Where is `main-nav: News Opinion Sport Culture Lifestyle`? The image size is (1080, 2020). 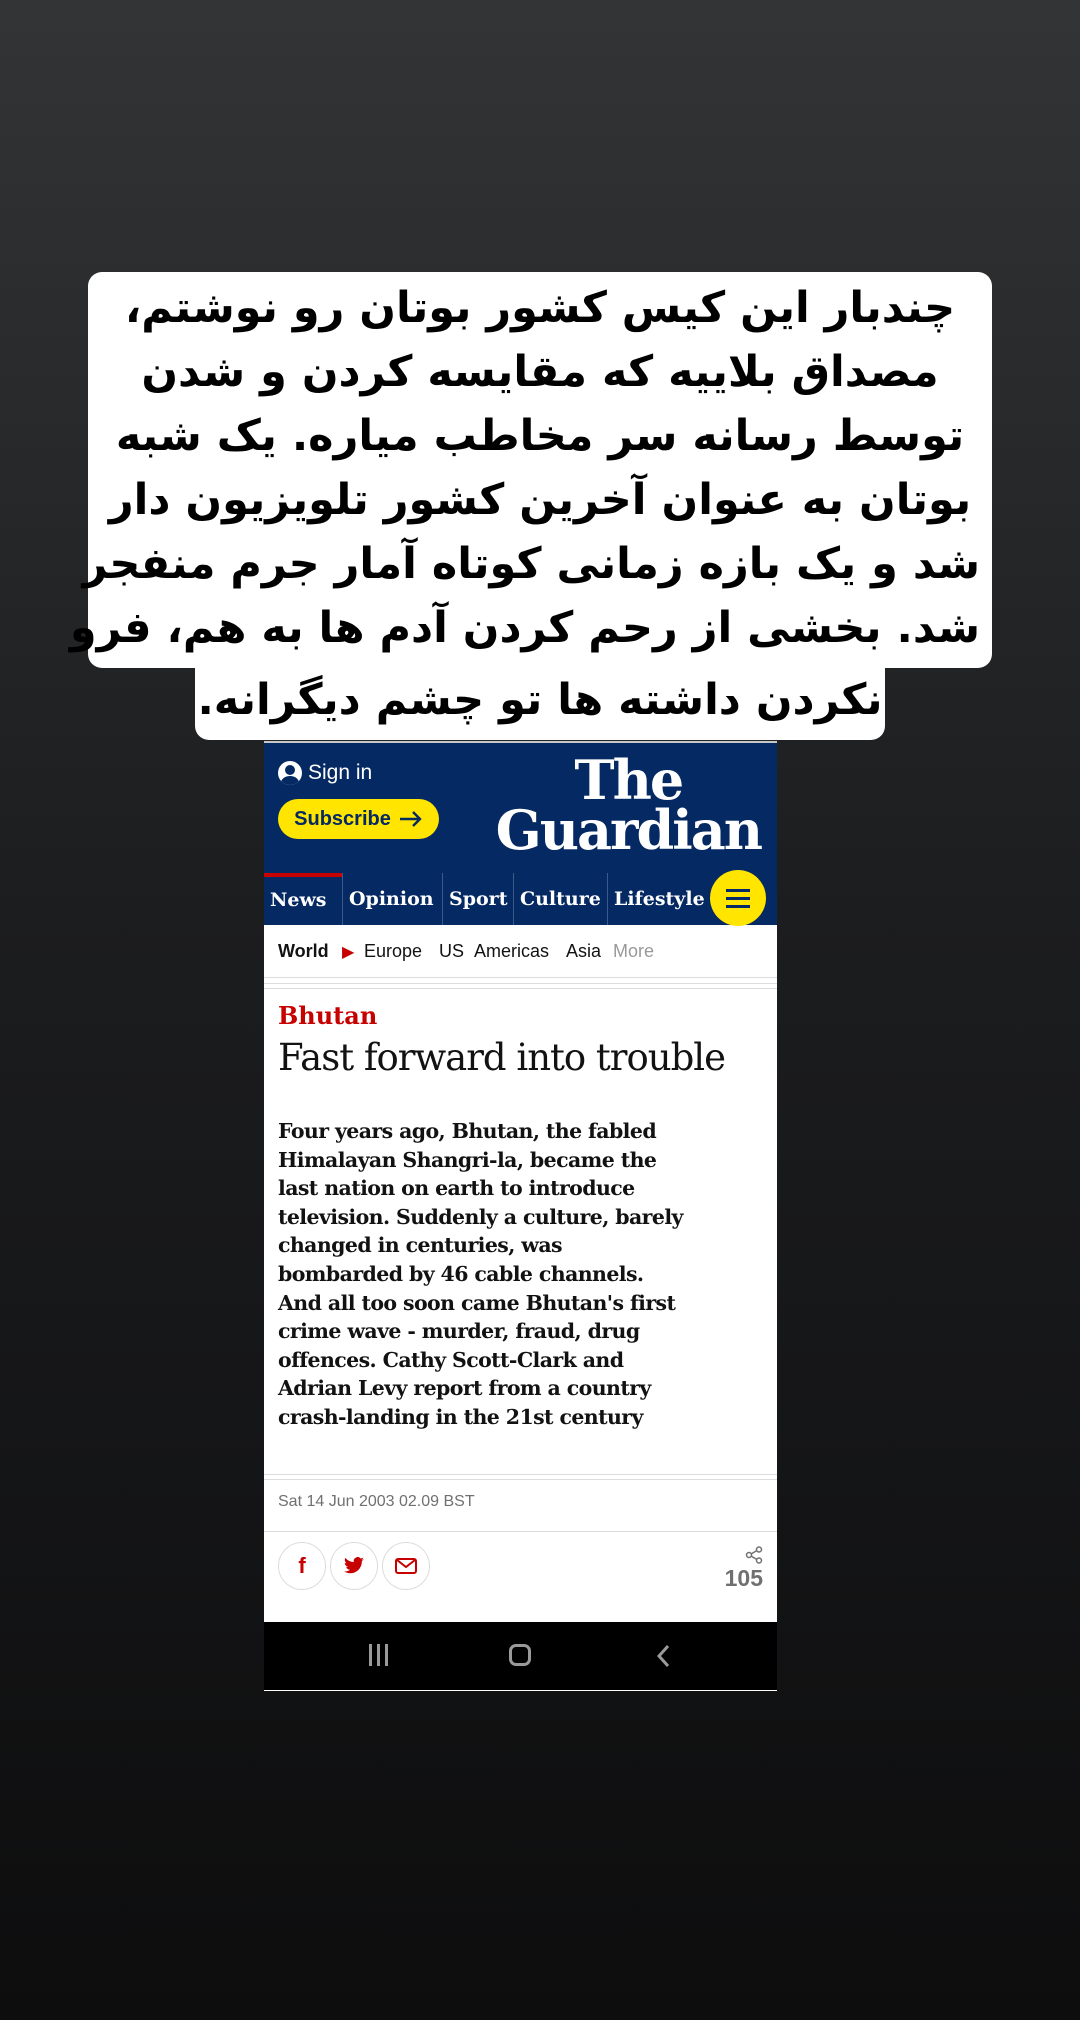 main-nav: News Opinion Sport Culture Lifestyle is located at coordinates (520, 899).